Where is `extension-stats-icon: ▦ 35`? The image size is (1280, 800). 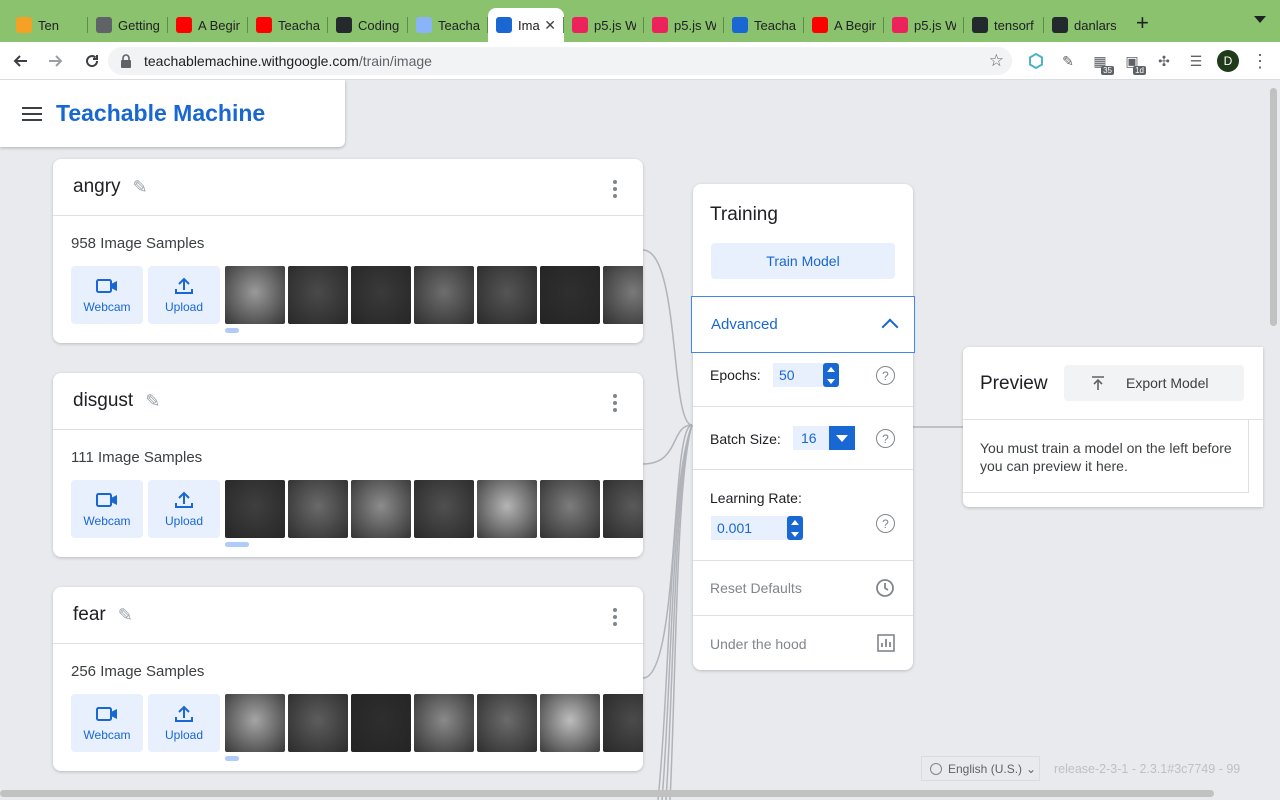
extension-stats-icon: ▦ 35 is located at coordinates (1101, 61).